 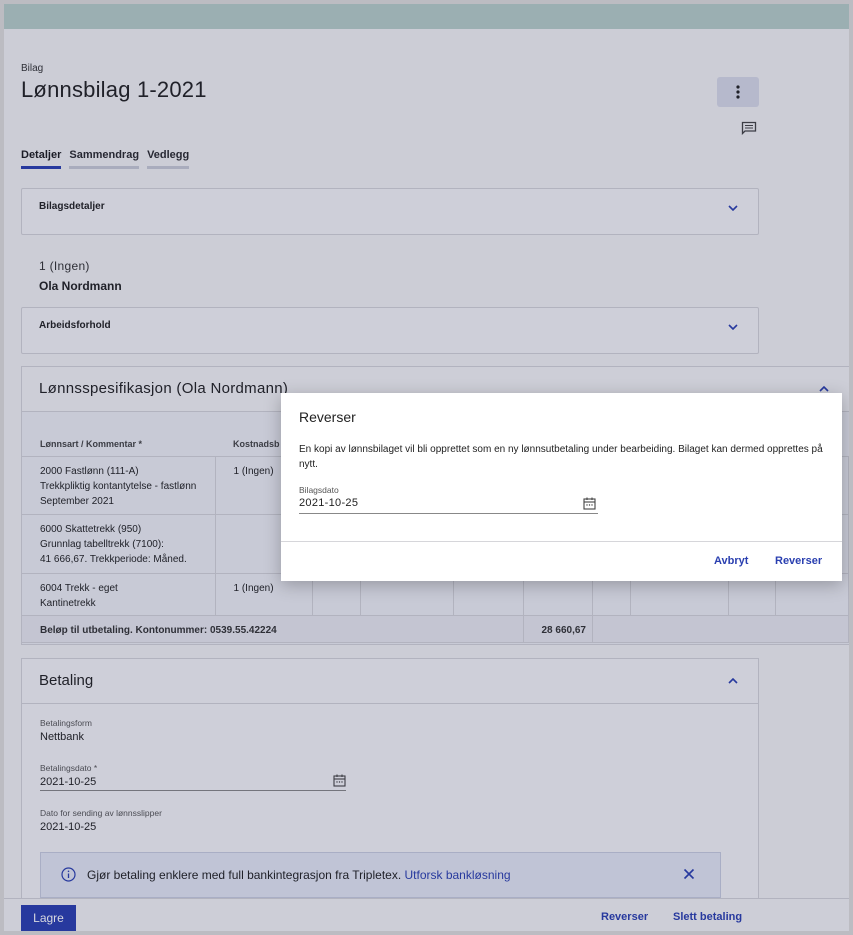 What do you see at coordinates (731, 561) in the screenshot?
I see `cancel-button: Avbryt` at bounding box center [731, 561].